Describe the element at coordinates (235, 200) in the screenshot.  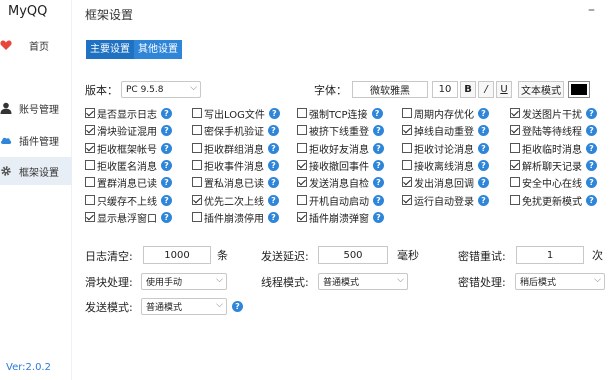
I see `option-checkbox: 优先二次上线?` at that location.